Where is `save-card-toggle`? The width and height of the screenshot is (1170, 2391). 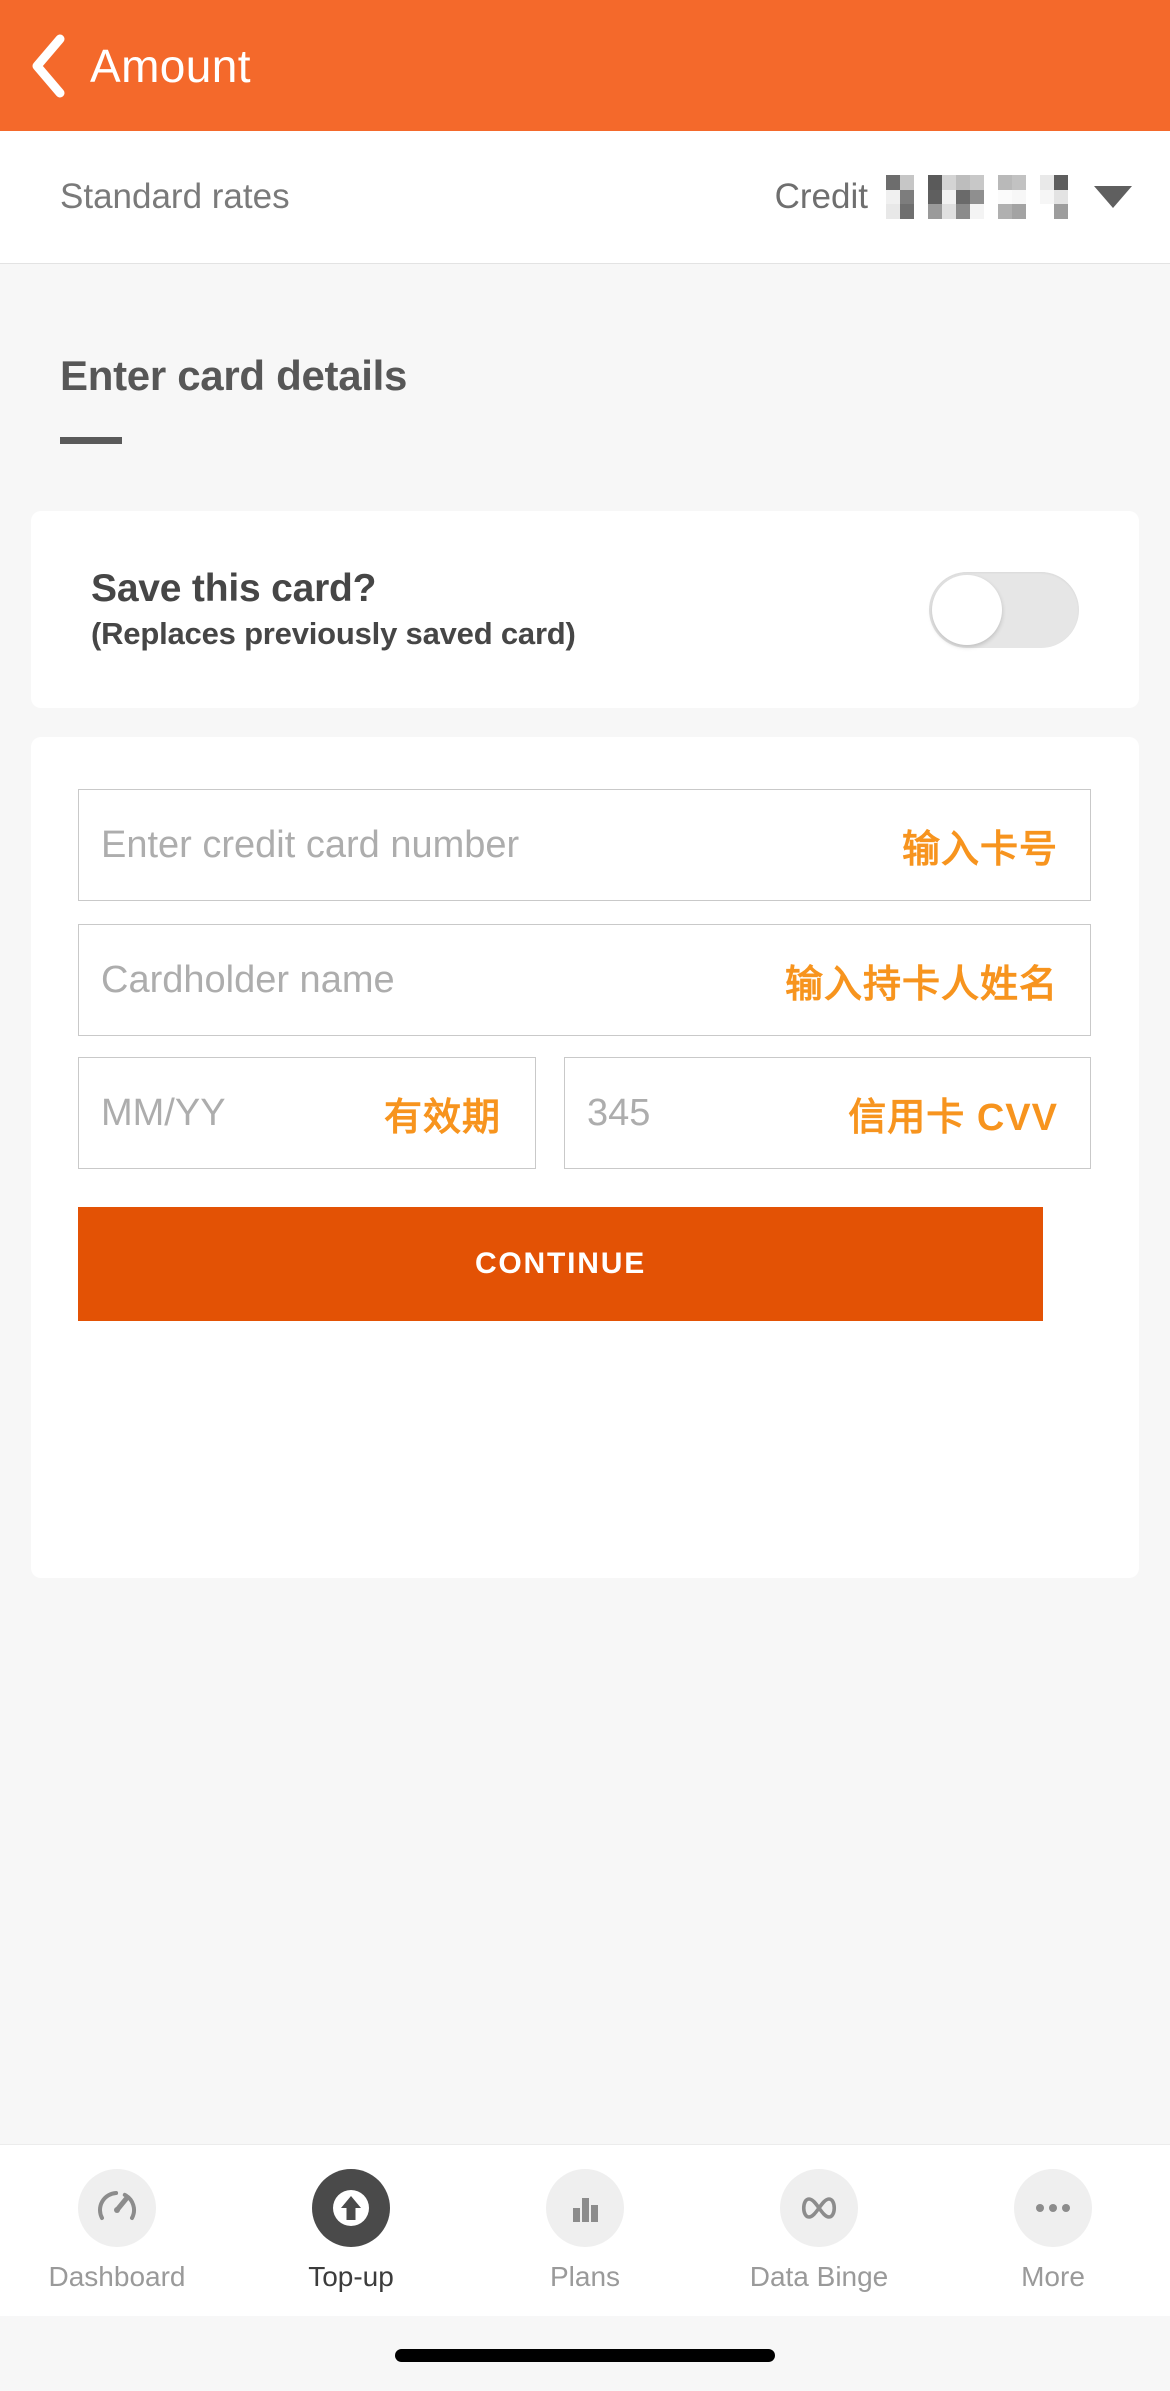 save-card-toggle is located at coordinates (1004, 609).